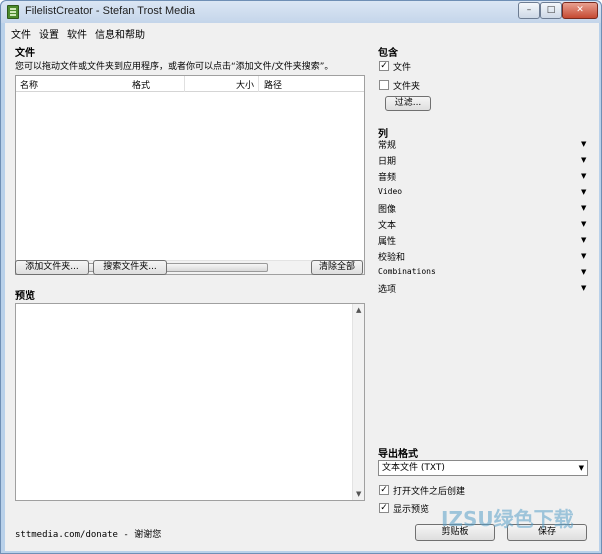  Describe the element at coordinates (88, 533) in the screenshot. I see `donate-text: sttmedia.com/donate - 谢谢您` at that location.